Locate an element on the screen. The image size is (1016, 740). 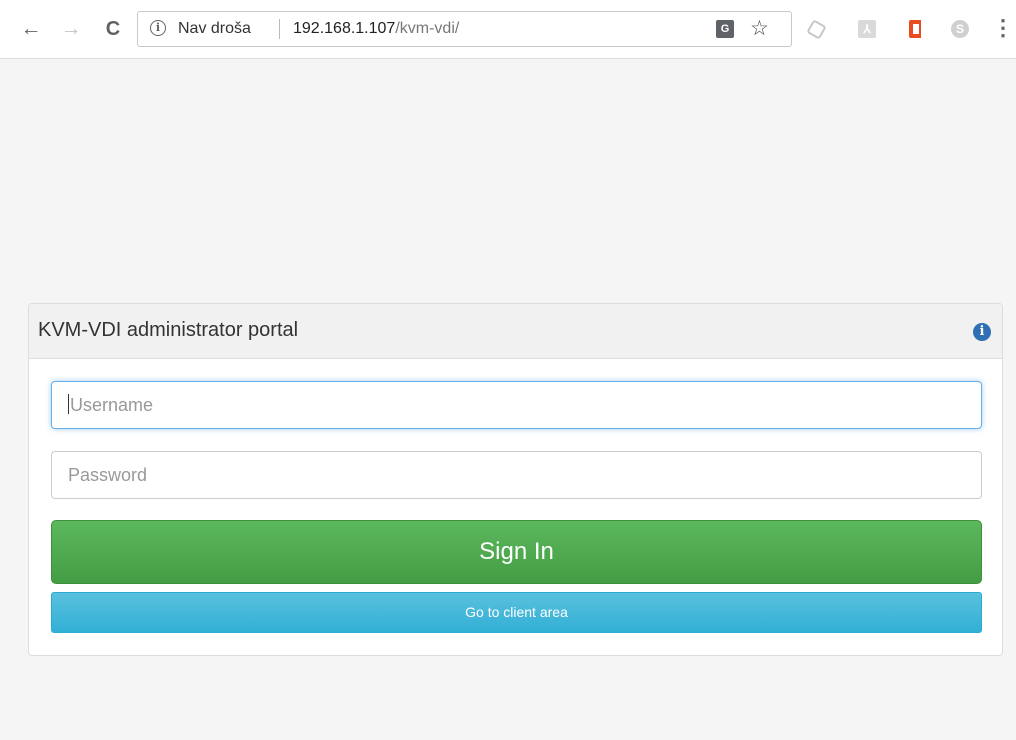
address-bar: i Nav droša 192.168.1.107/kvm-vdi/ G ☆ is located at coordinates (464, 29).